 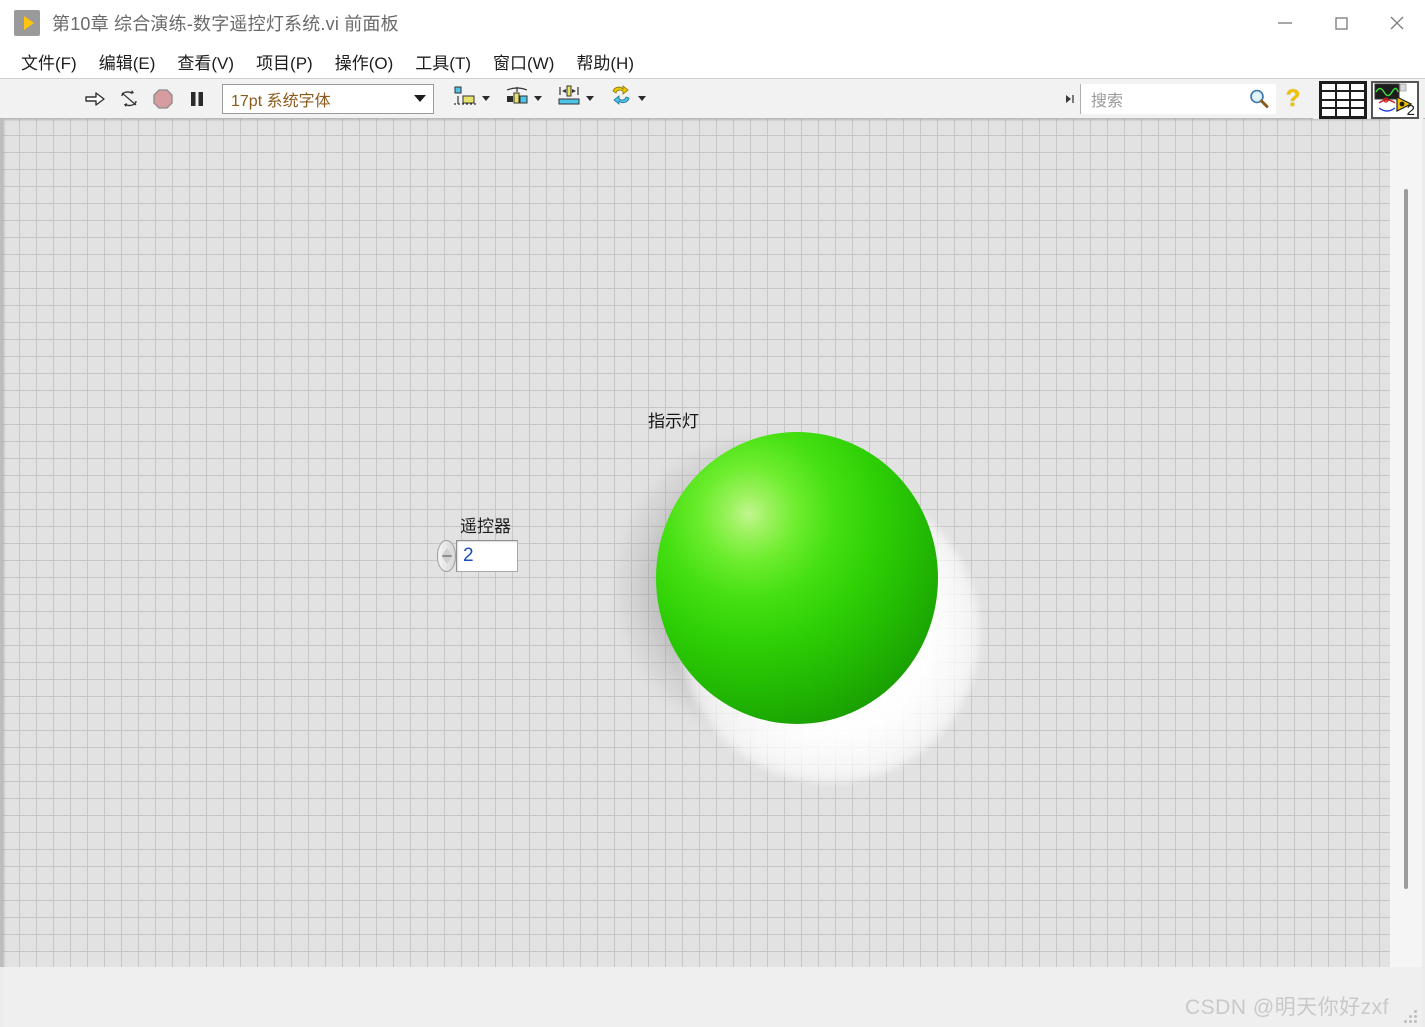 What do you see at coordinates (523, 61) in the screenshot?
I see `menu-item-window: 窗口(W)` at bounding box center [523, 61].